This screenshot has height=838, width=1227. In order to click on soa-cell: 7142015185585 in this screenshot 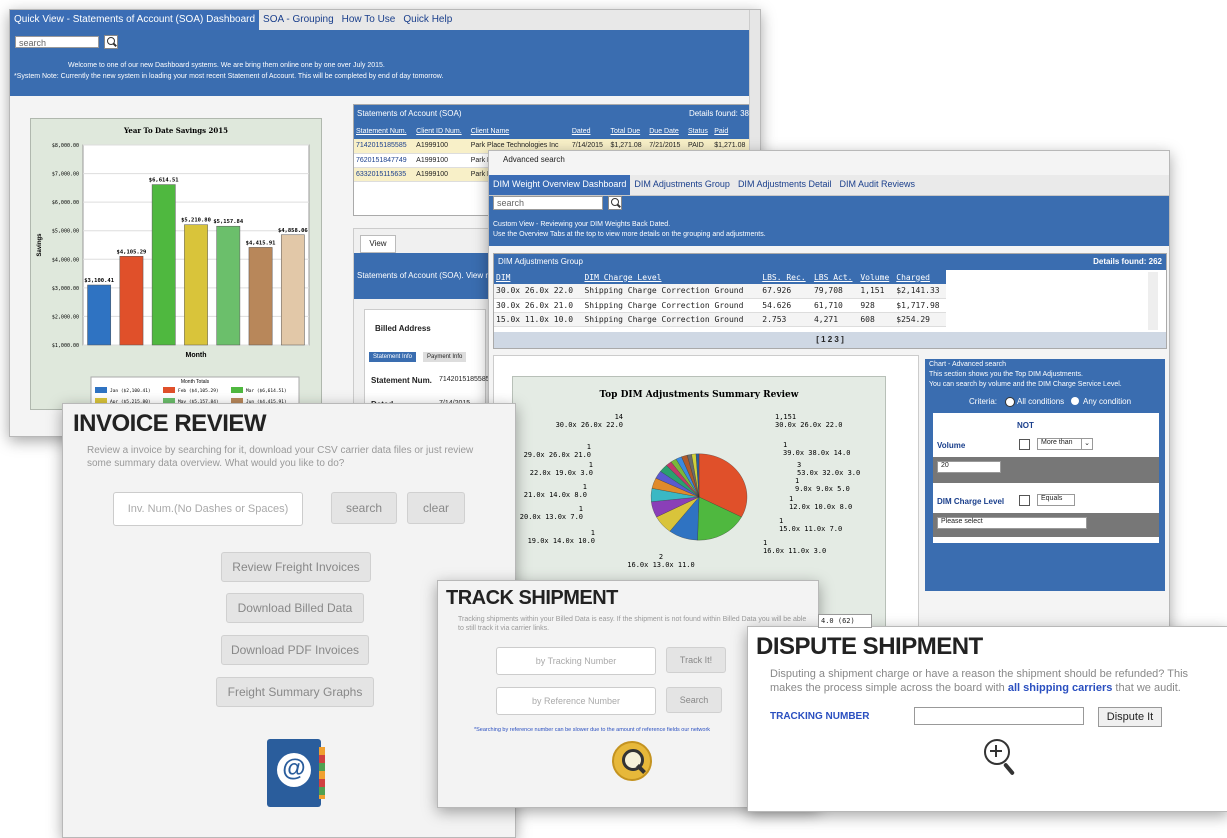, I will do `click(384, 146)`.